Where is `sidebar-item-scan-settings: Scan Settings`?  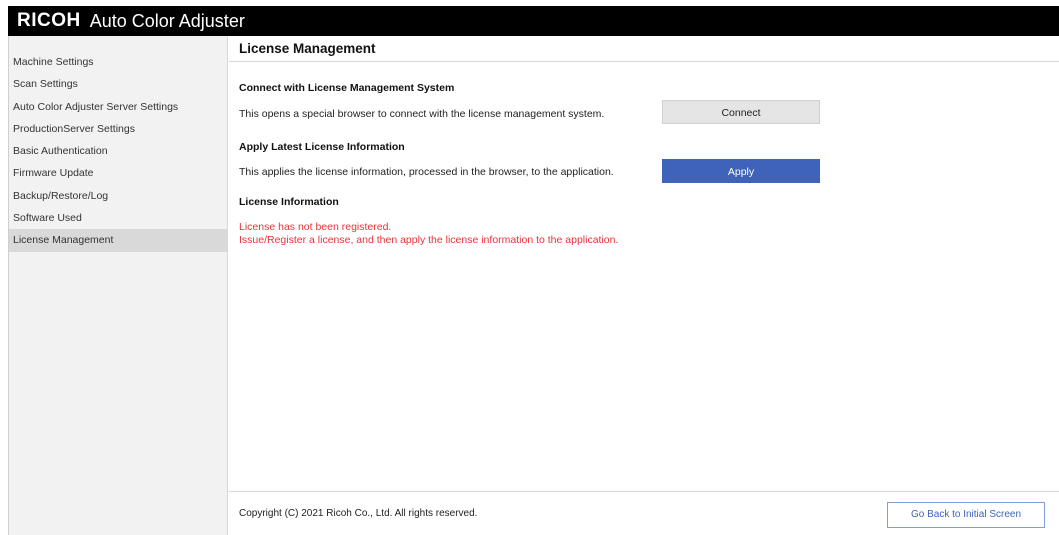 sidebar-item-scan-settings: Scan Settings is located at coordinates (118, 84).